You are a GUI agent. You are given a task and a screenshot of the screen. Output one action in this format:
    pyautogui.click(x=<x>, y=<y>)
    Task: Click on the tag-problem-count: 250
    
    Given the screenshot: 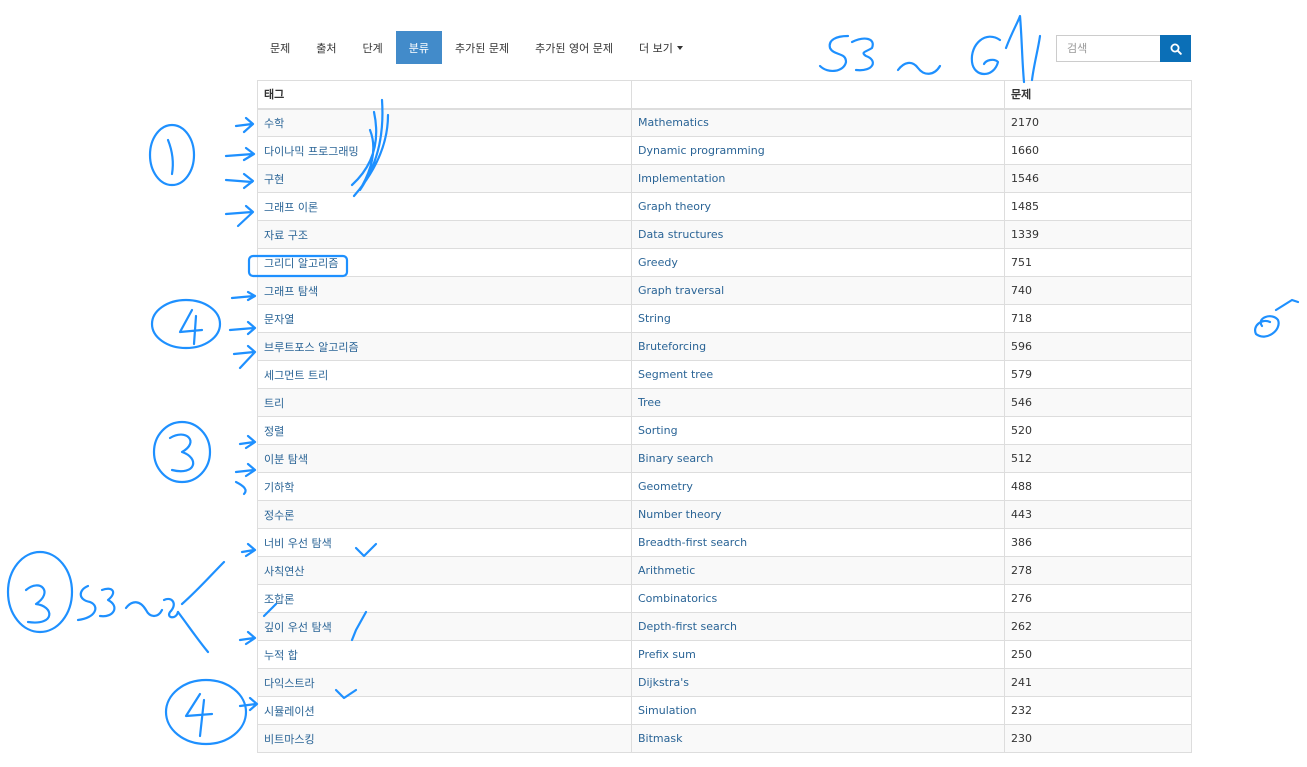 What is the action you would take?
    pyautogui.click(x=1098, y=654)
    